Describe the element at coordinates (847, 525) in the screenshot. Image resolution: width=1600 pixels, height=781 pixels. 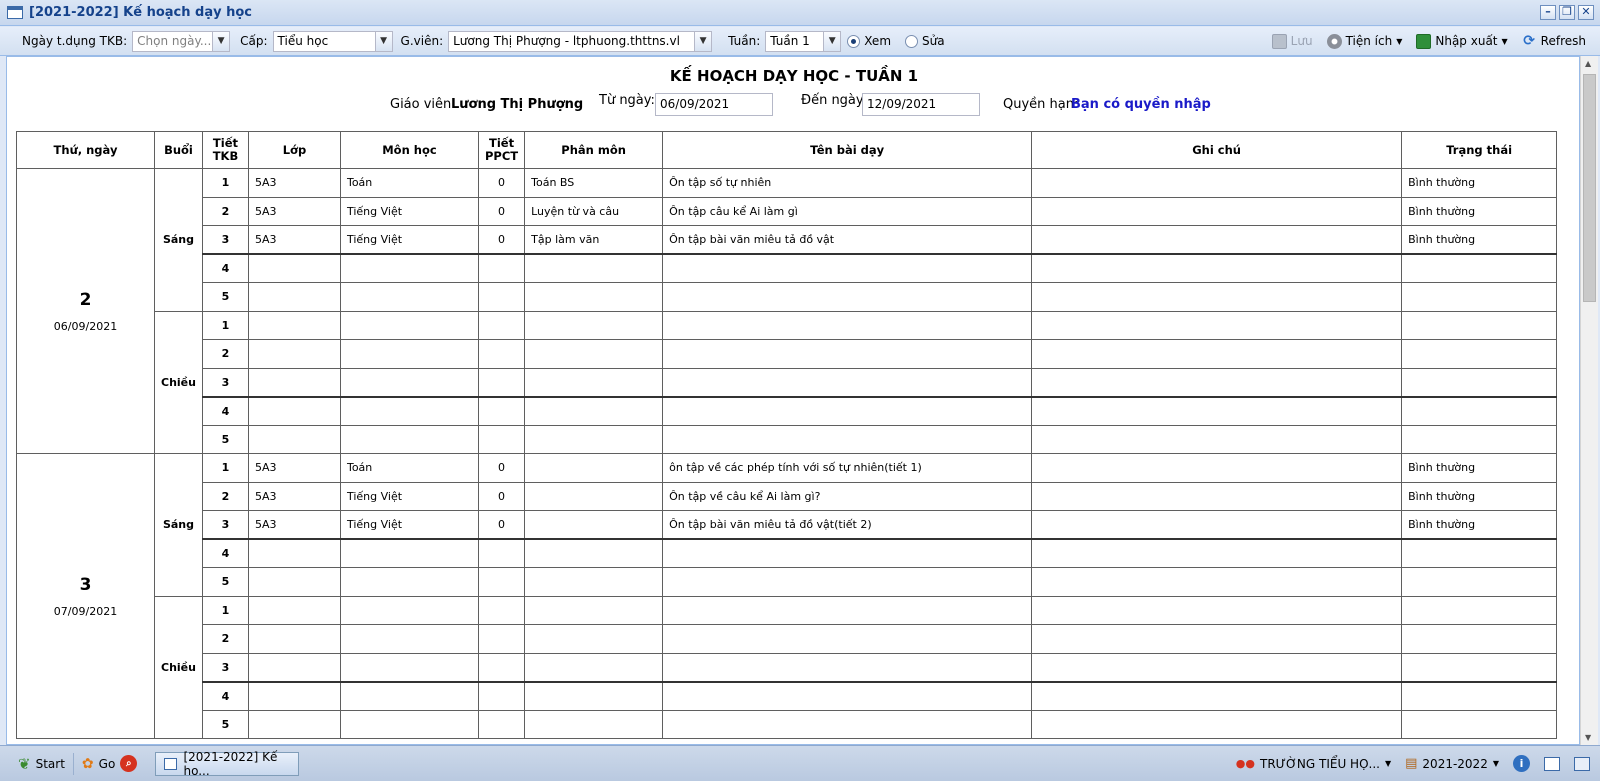
I see `lesson-cell: Ôn tập bài văn miêu tả đồ vật(tiết 2)` at that location.